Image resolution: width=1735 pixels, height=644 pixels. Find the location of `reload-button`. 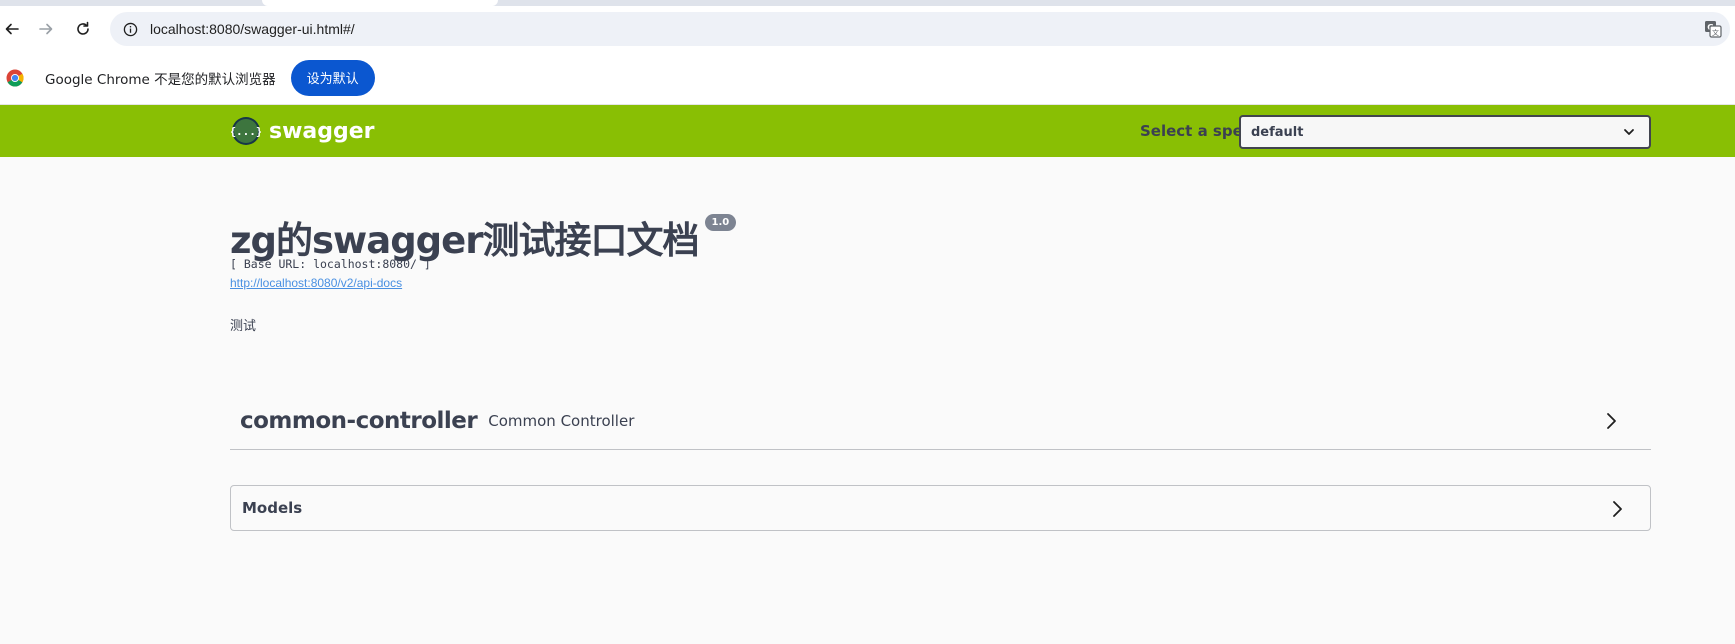

reload-button is located at coordinates (83, 29).